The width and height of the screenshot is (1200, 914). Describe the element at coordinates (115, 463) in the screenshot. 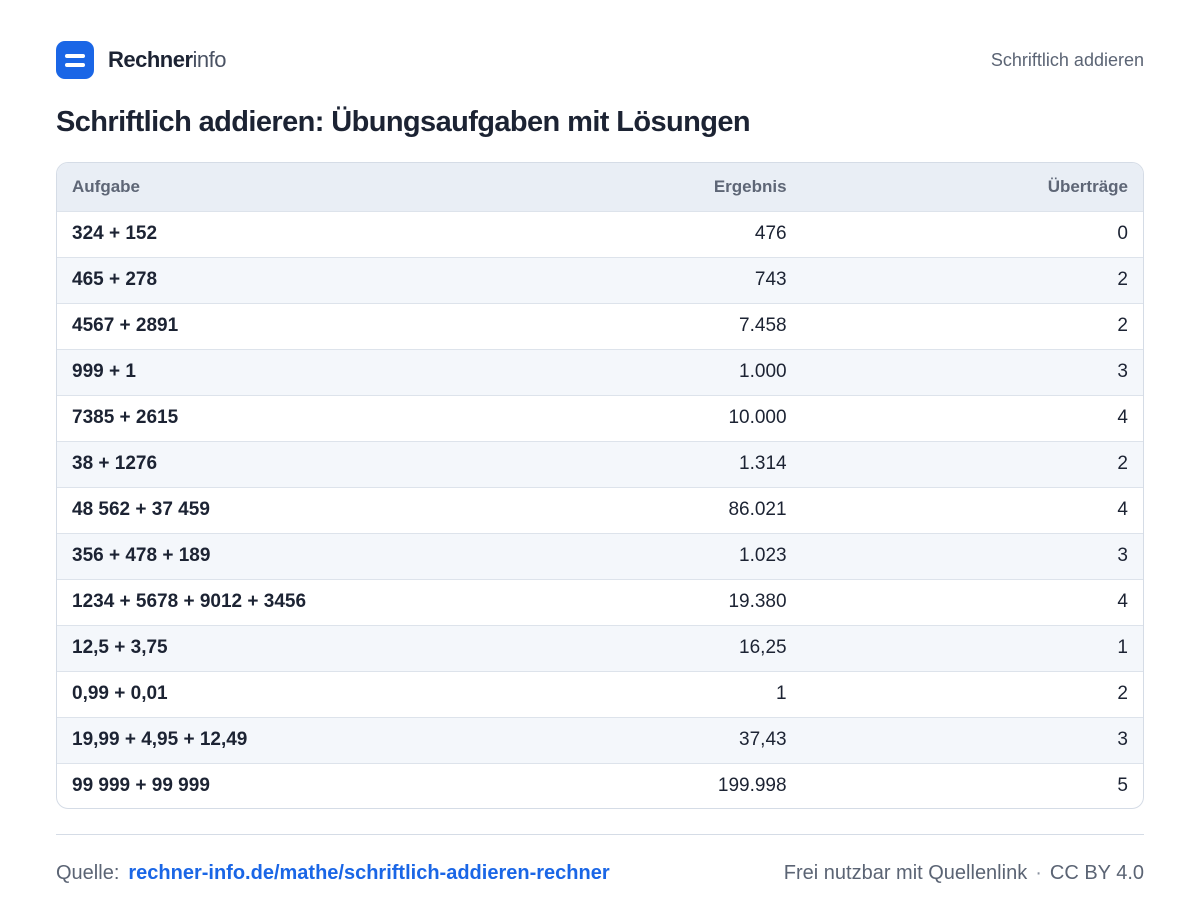

I see `cell-aufgabe: 38 + 1276` at that location.